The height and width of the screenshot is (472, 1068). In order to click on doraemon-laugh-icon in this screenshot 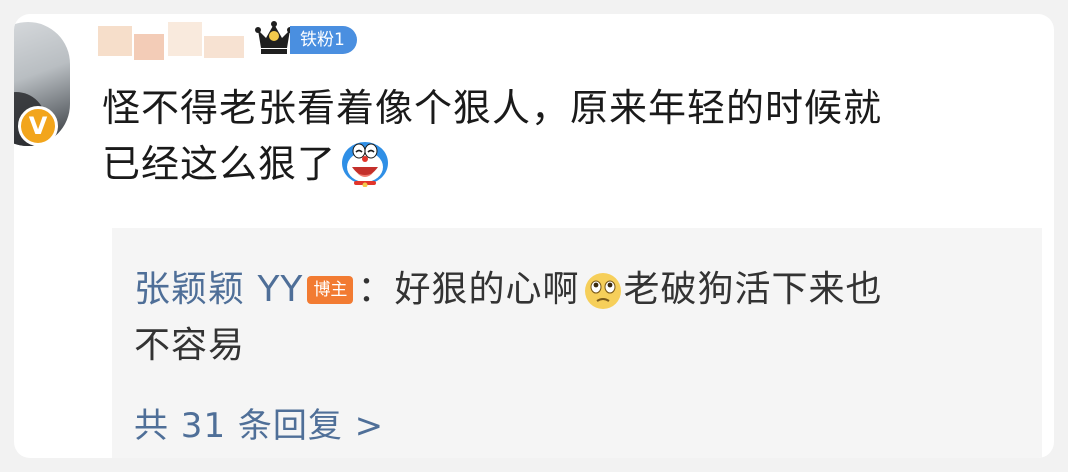, I will do `click(365, 164)`.